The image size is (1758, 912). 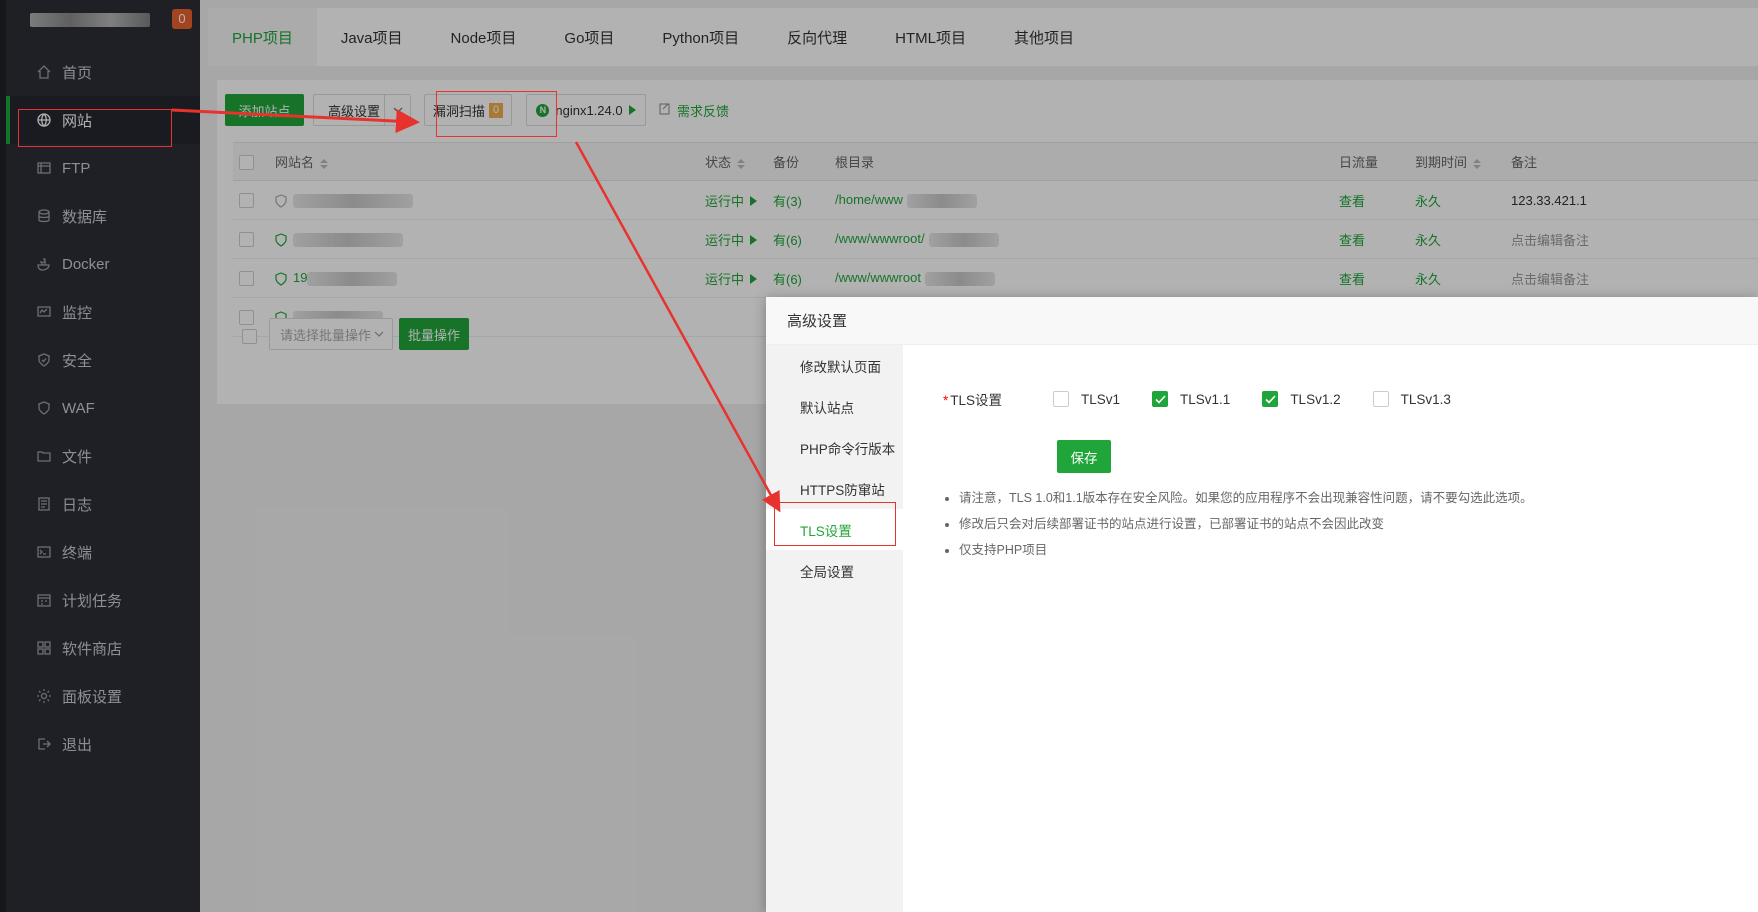 I want to click on tls-row: * TLS设置 TLSv1 TLSv1.1 TLSv1.2 TLSv1.3, so click(x=1213, y=399).